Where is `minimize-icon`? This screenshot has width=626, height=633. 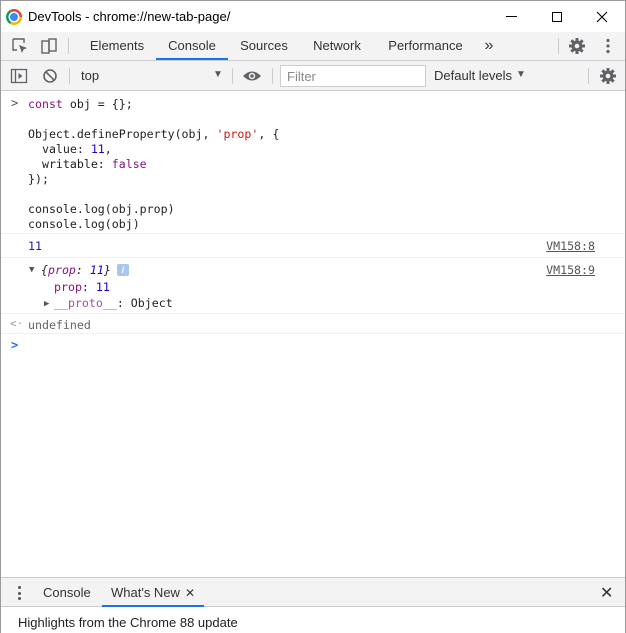
minimize-icon is located at coordinates (511, 16).